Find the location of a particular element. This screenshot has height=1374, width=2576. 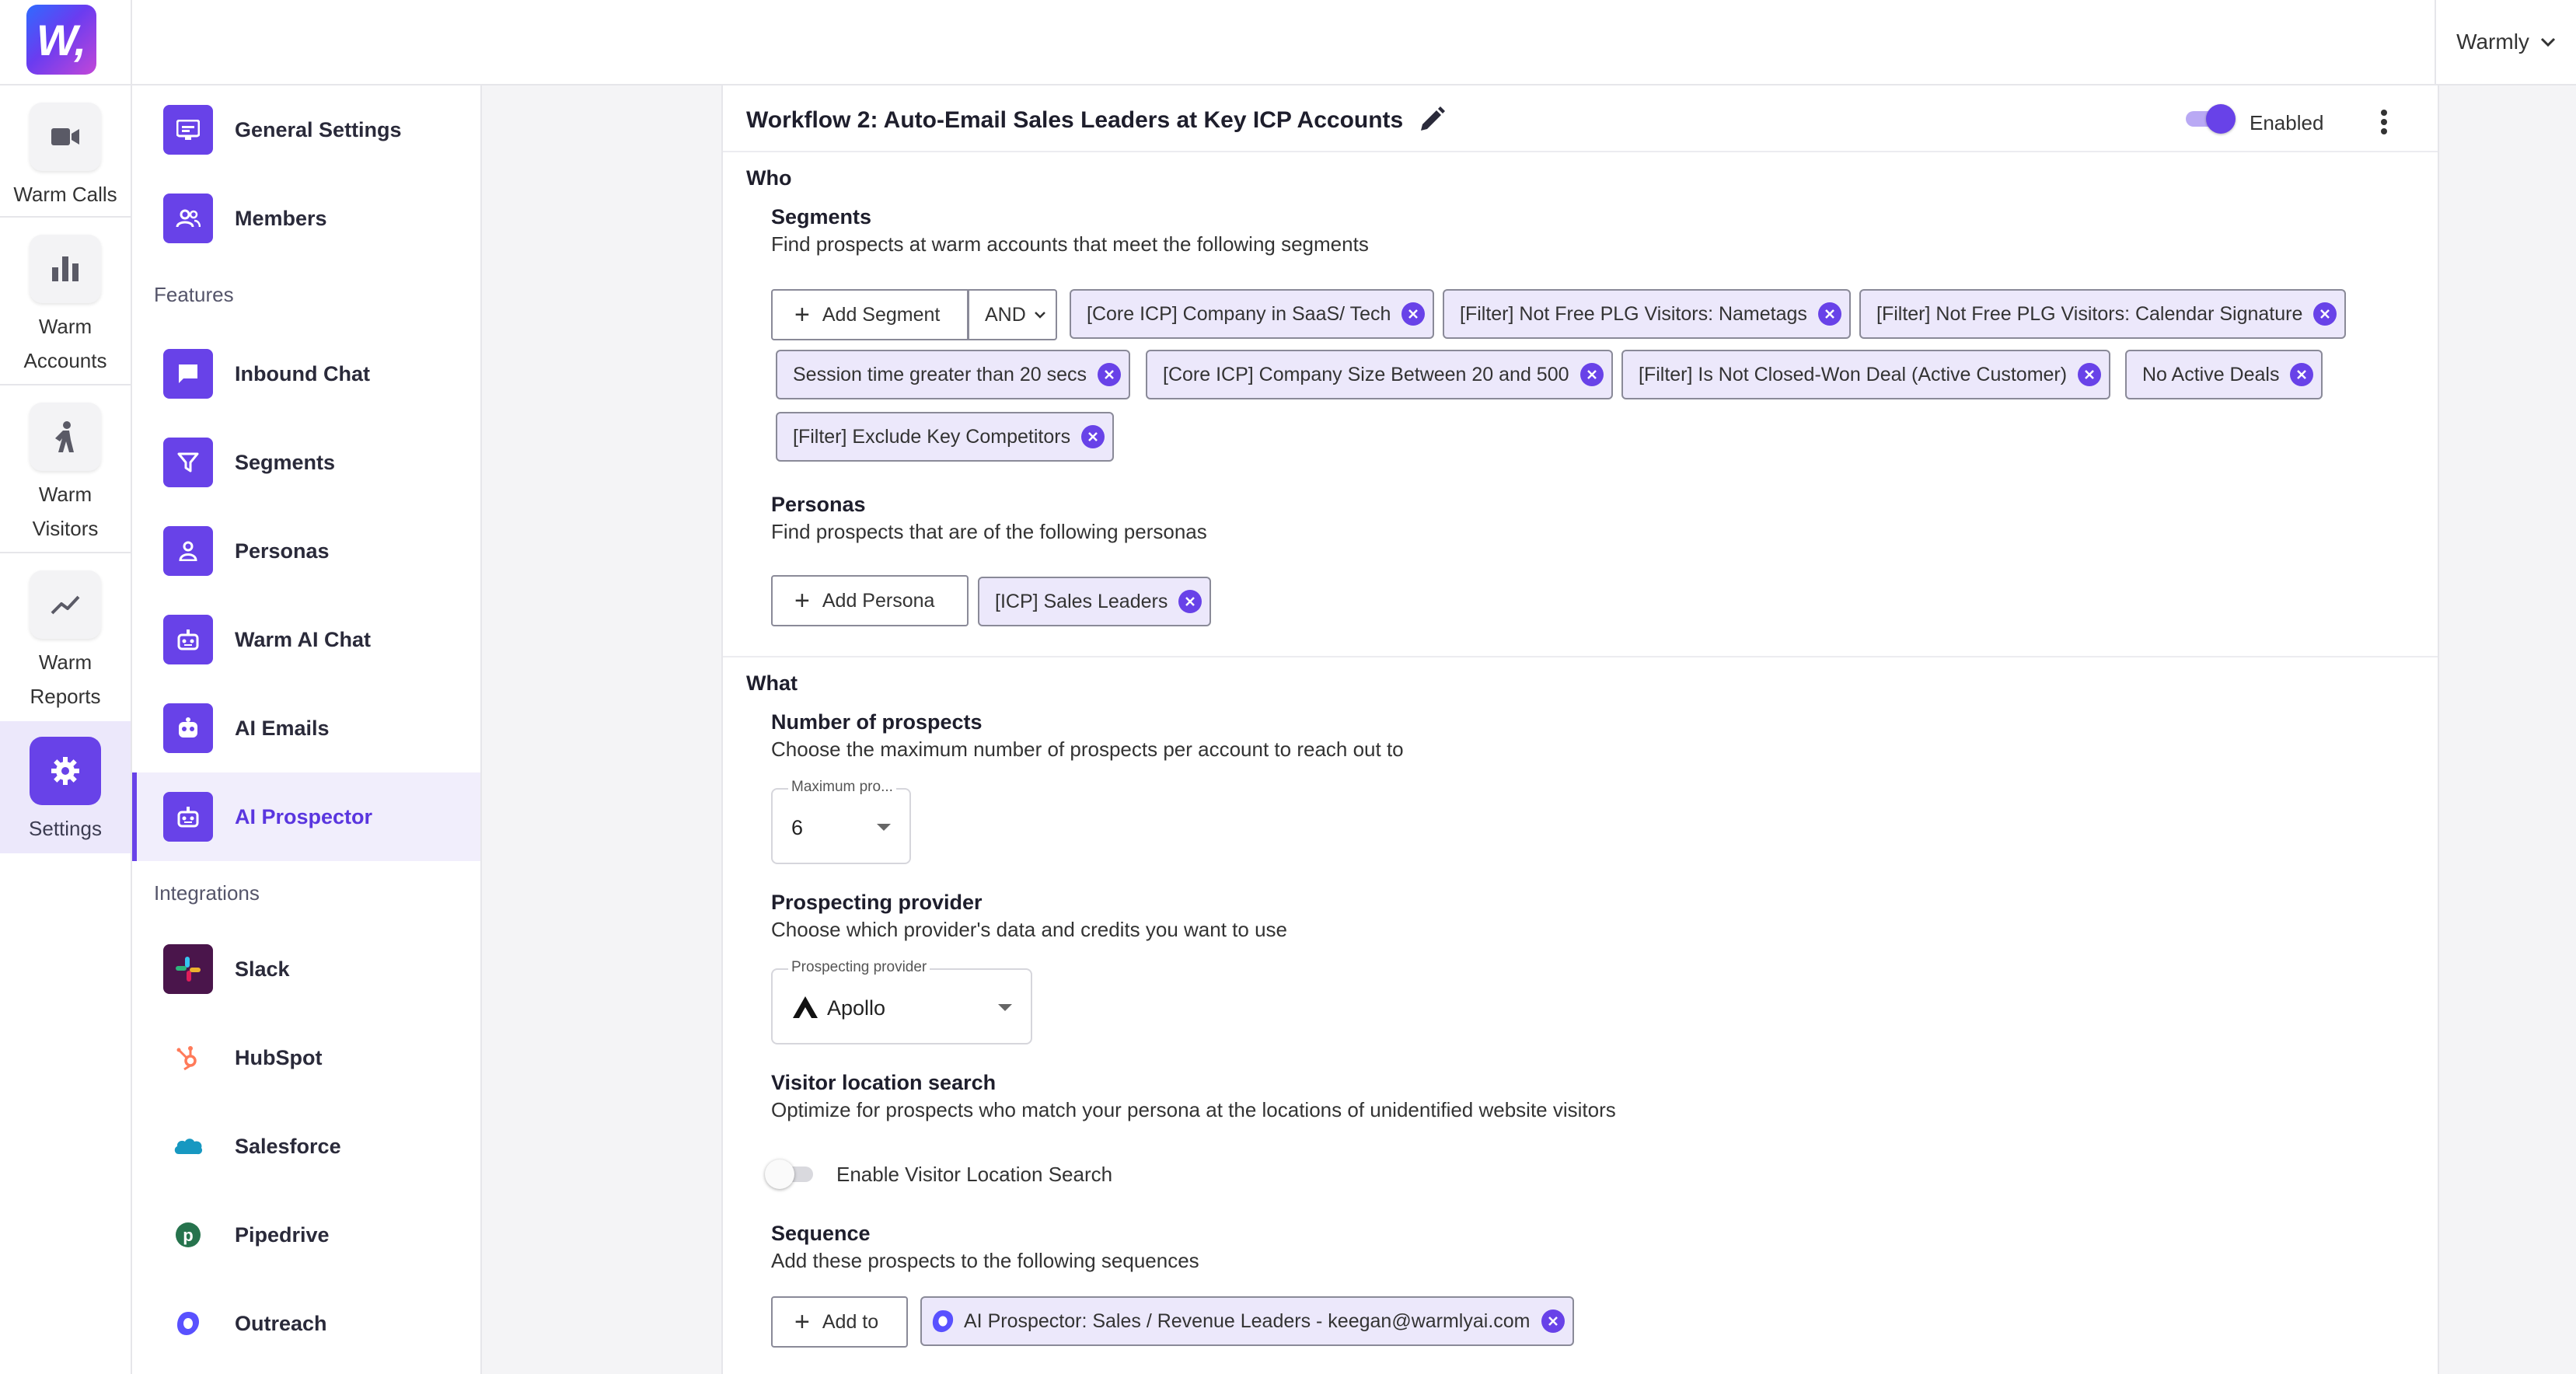

location-heading: Visitor location search is located at coordinates (884, 1082).